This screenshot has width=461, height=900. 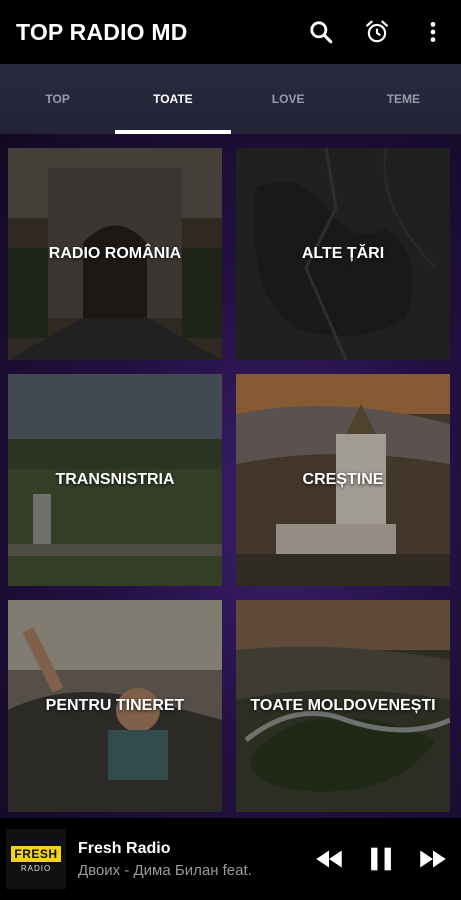 What do you see at coordinates (173, 99) in the screenshot?
I see `tab-toate: TOATE` at bounding box center [173, 99].